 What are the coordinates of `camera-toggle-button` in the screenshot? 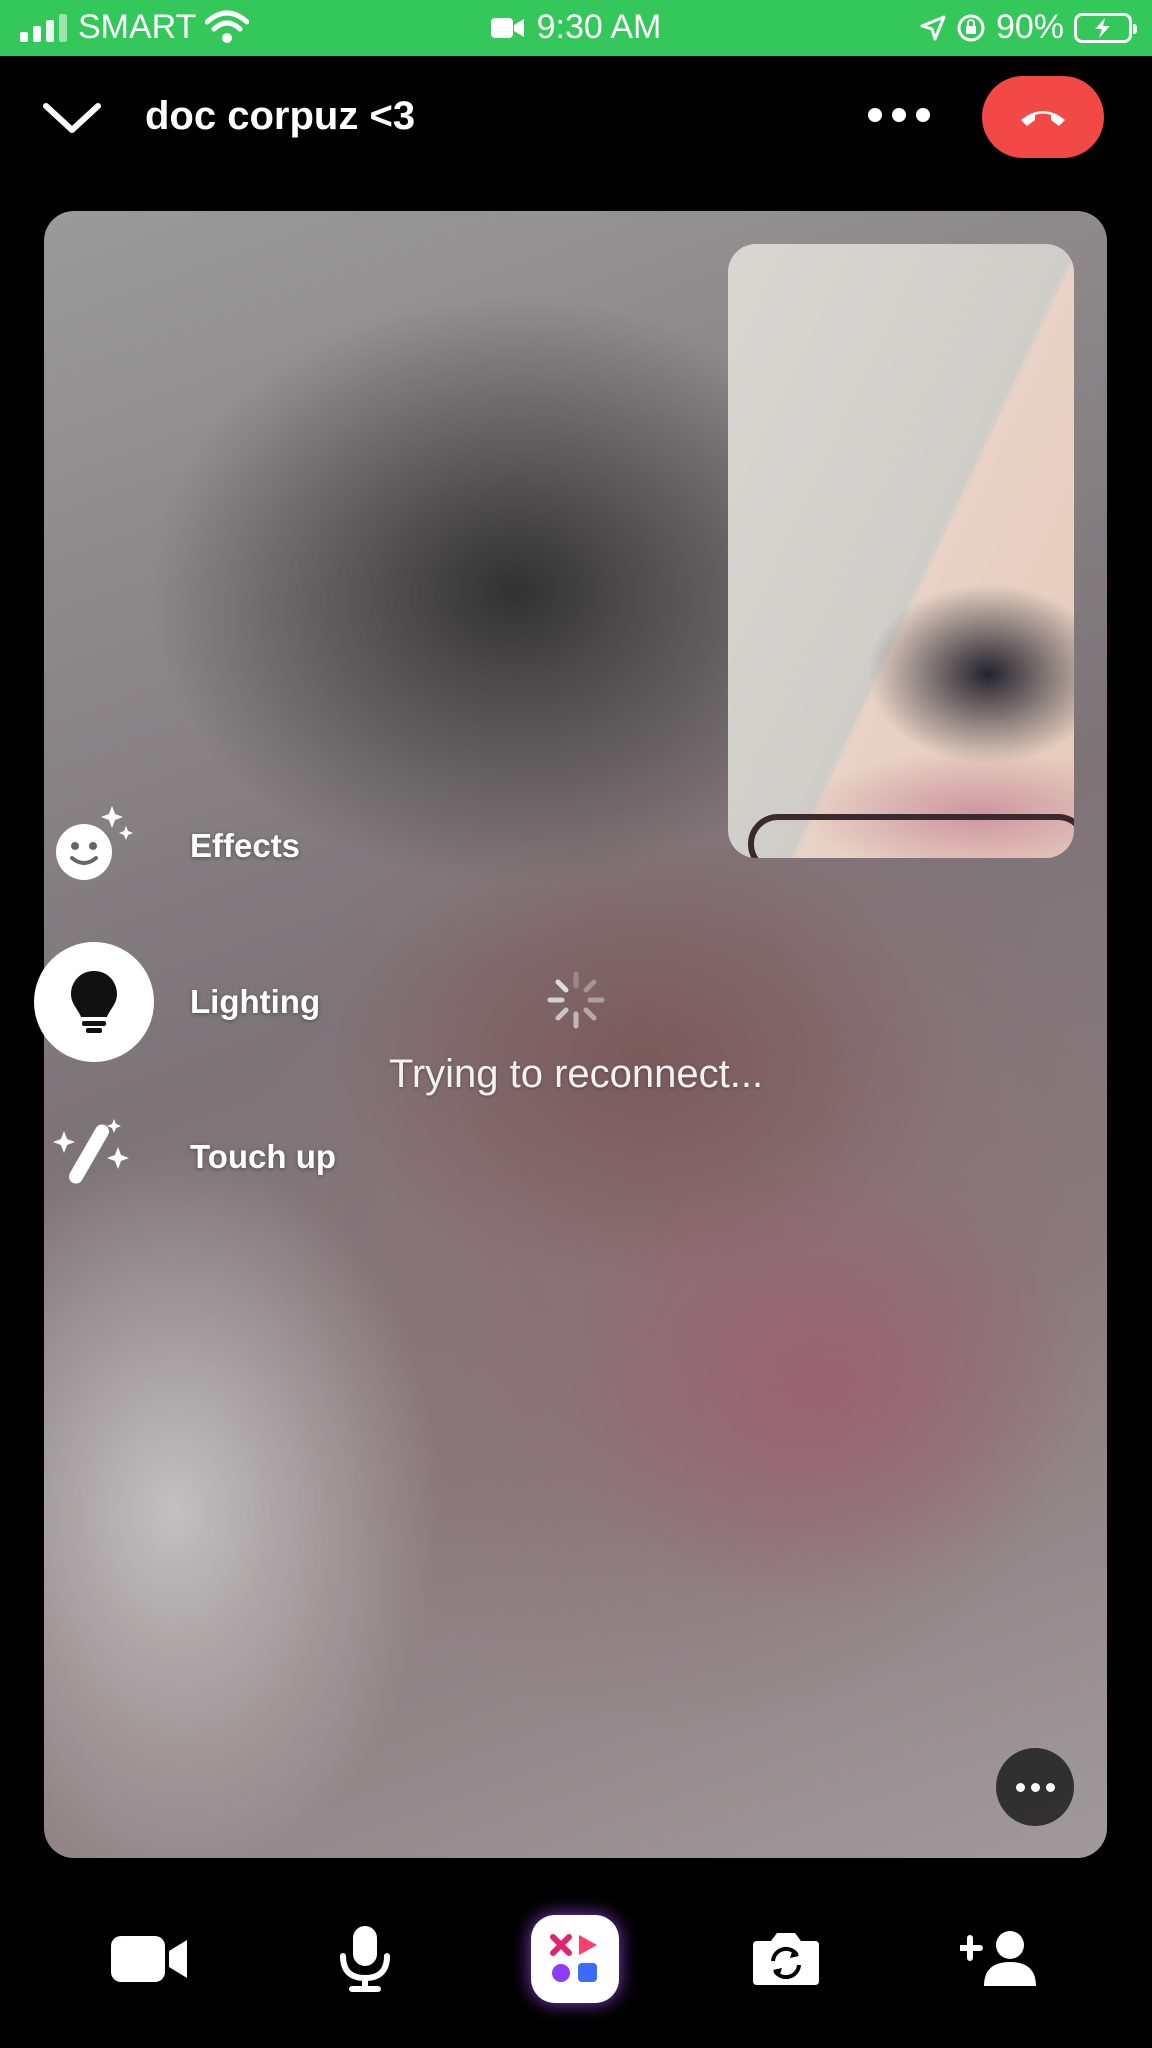 It's located at (150, 1959).